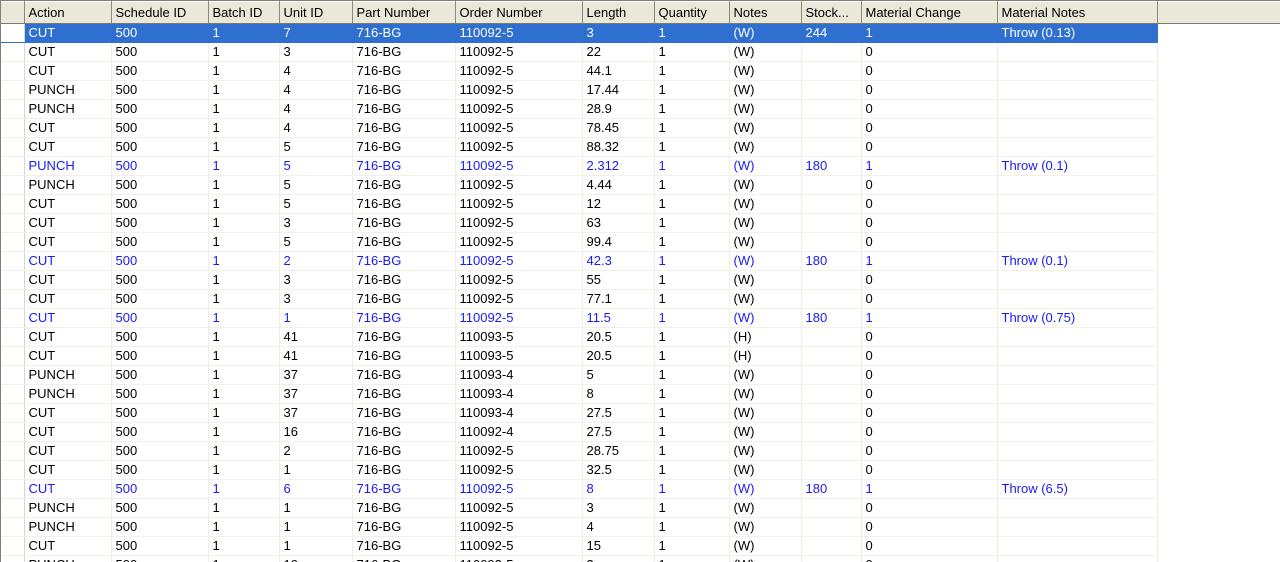 The width and height of the screenshot is (1280, 562). What do you see at coordinates (618, 394) in the screenshot?
I see `cell-length: 8` at bounding box center [618, 394].